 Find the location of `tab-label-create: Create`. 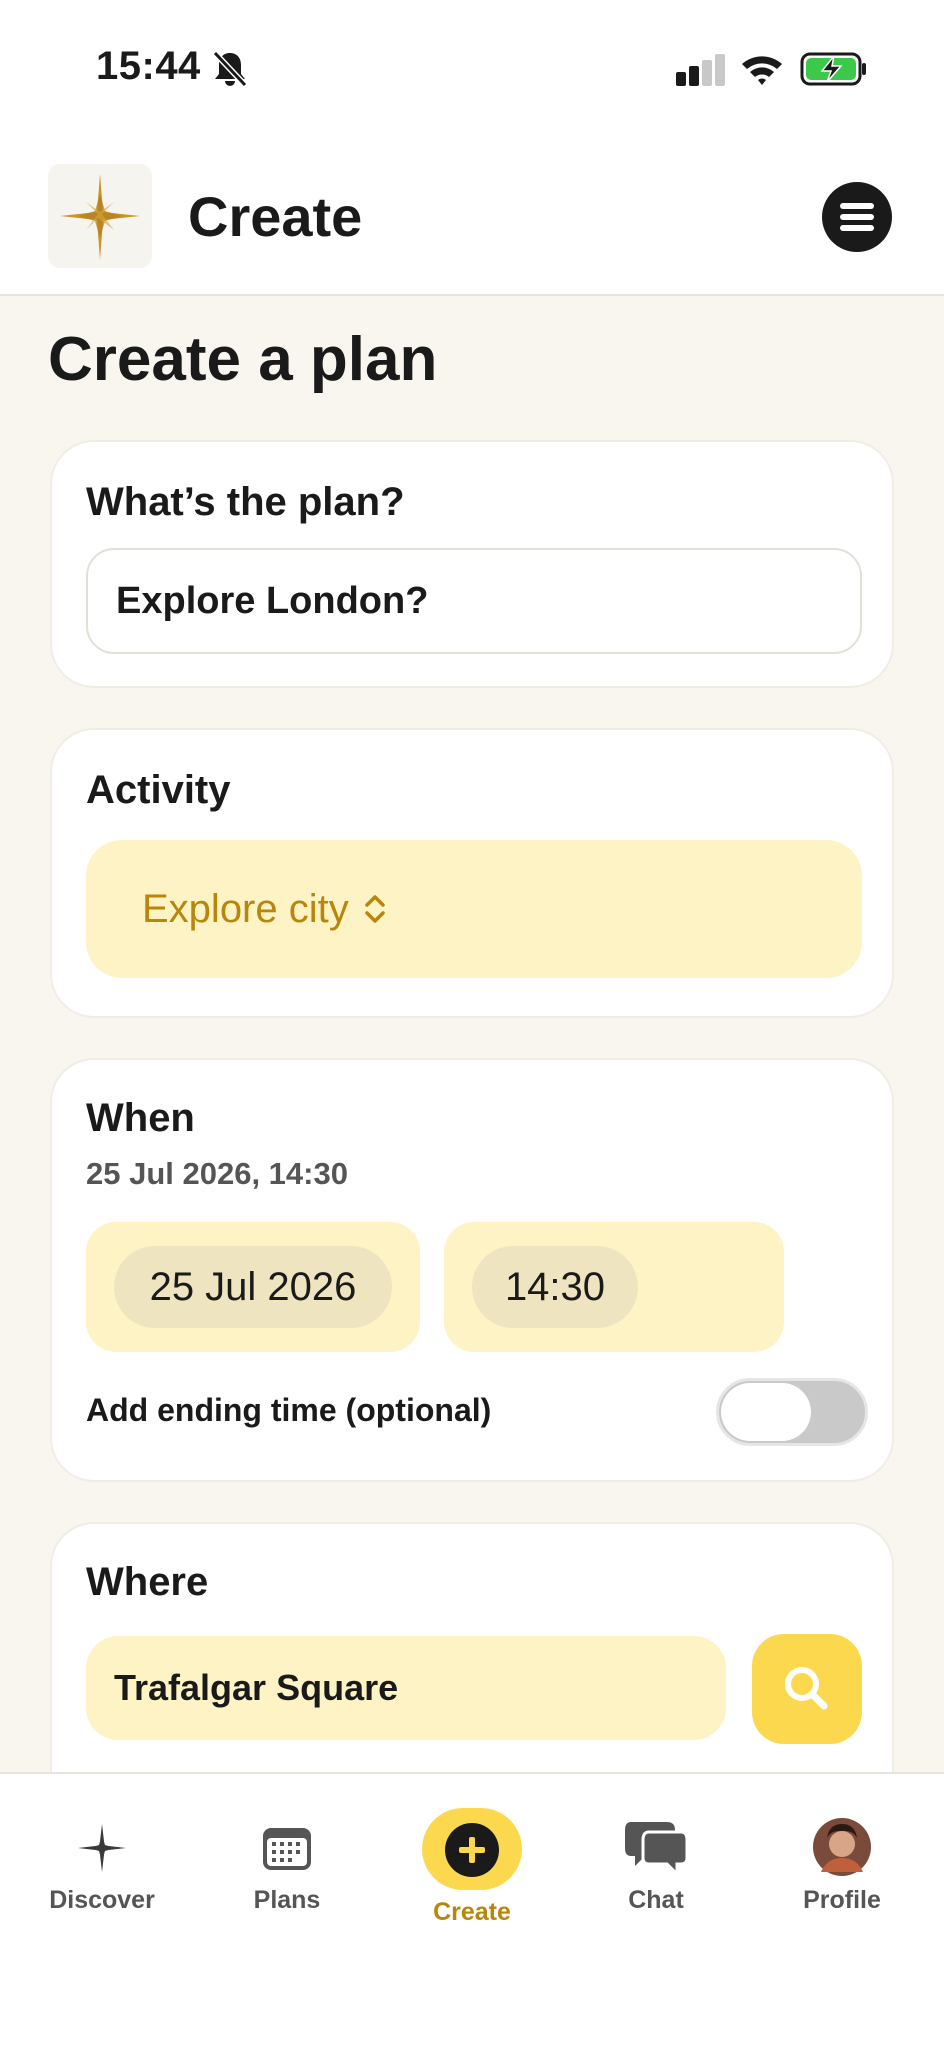

tab-label-create: Create is located at coordinates (472, 1912).